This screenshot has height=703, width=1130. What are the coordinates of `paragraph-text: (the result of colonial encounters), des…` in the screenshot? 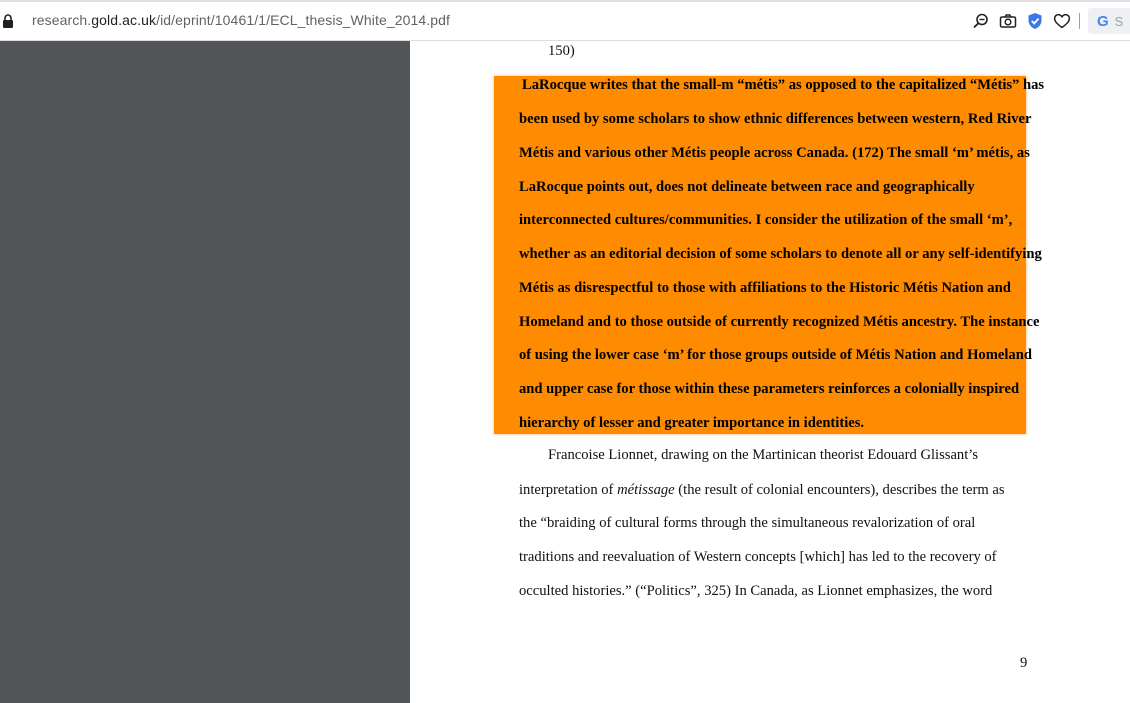 It's located at (839, 490).